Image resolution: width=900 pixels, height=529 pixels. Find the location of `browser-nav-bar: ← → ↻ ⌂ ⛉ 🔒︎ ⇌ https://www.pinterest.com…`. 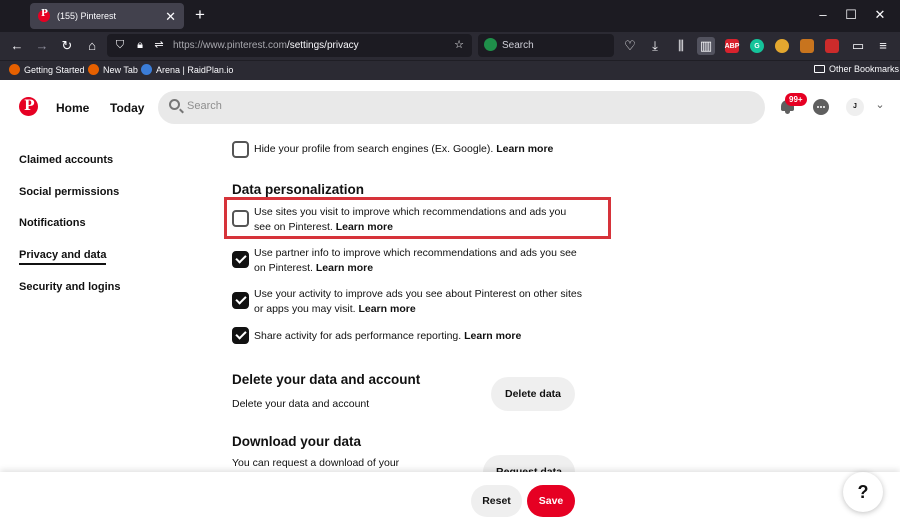

browser-nav-bar: ← → ↻ ⌂ ⛉ 🔒︎ ⇌ https://www.pinterest.com… is located at coordinates (450, 46).